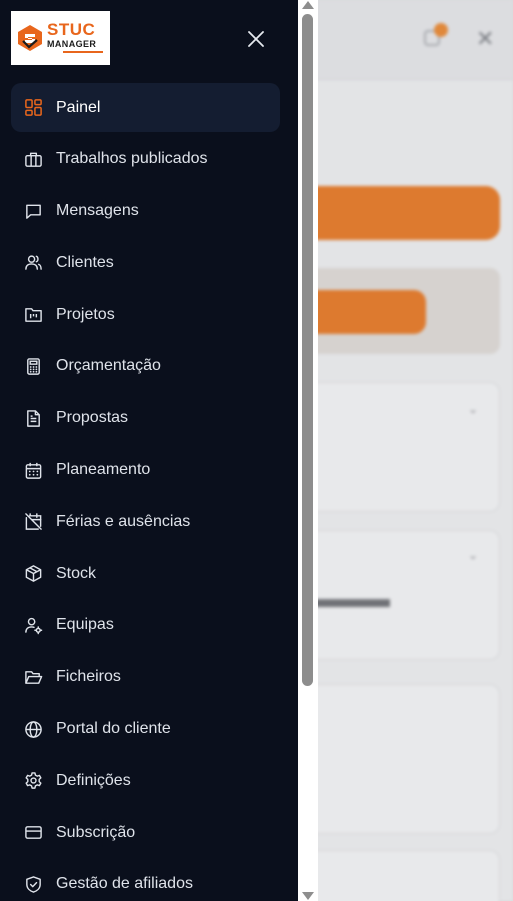 The image size is (513, 901). Describe the element at coordinates (145, 573) in the screenshot. I see `sidebar-item-stock: Stock` at that location.